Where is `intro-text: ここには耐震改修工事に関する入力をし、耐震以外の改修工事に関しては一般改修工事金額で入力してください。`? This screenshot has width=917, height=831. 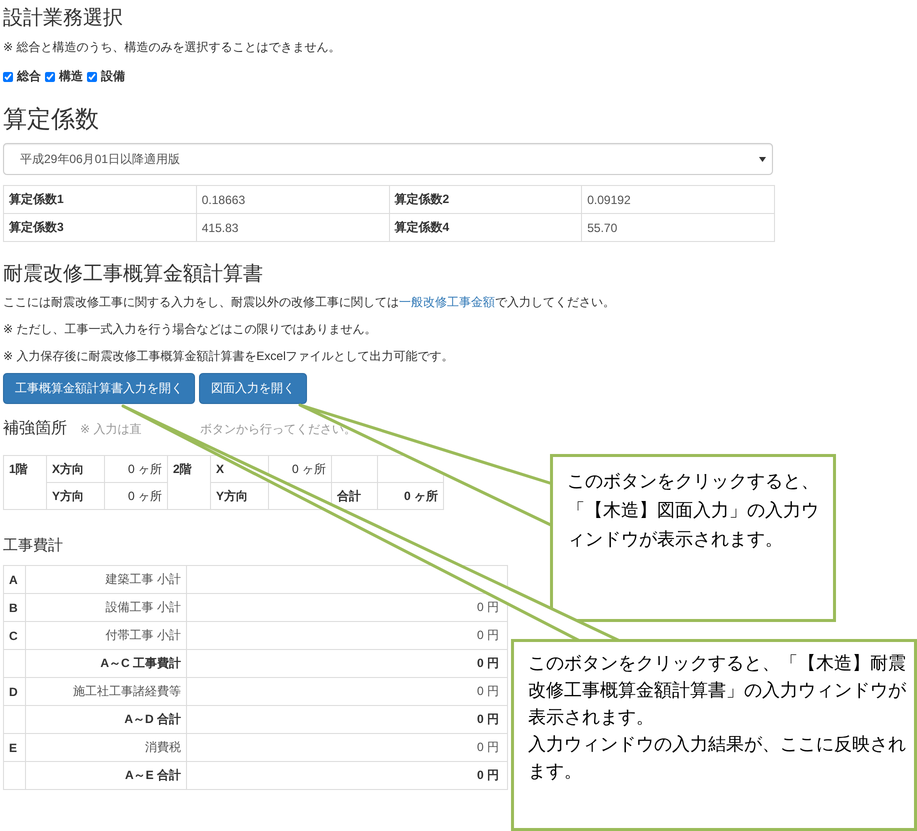 intro-text: ここには耐震改修工事に関する入力をし、耐震以外の改修工事に関しては一般改修工事金額で入力してください。 is located at coordinates (309, 302).